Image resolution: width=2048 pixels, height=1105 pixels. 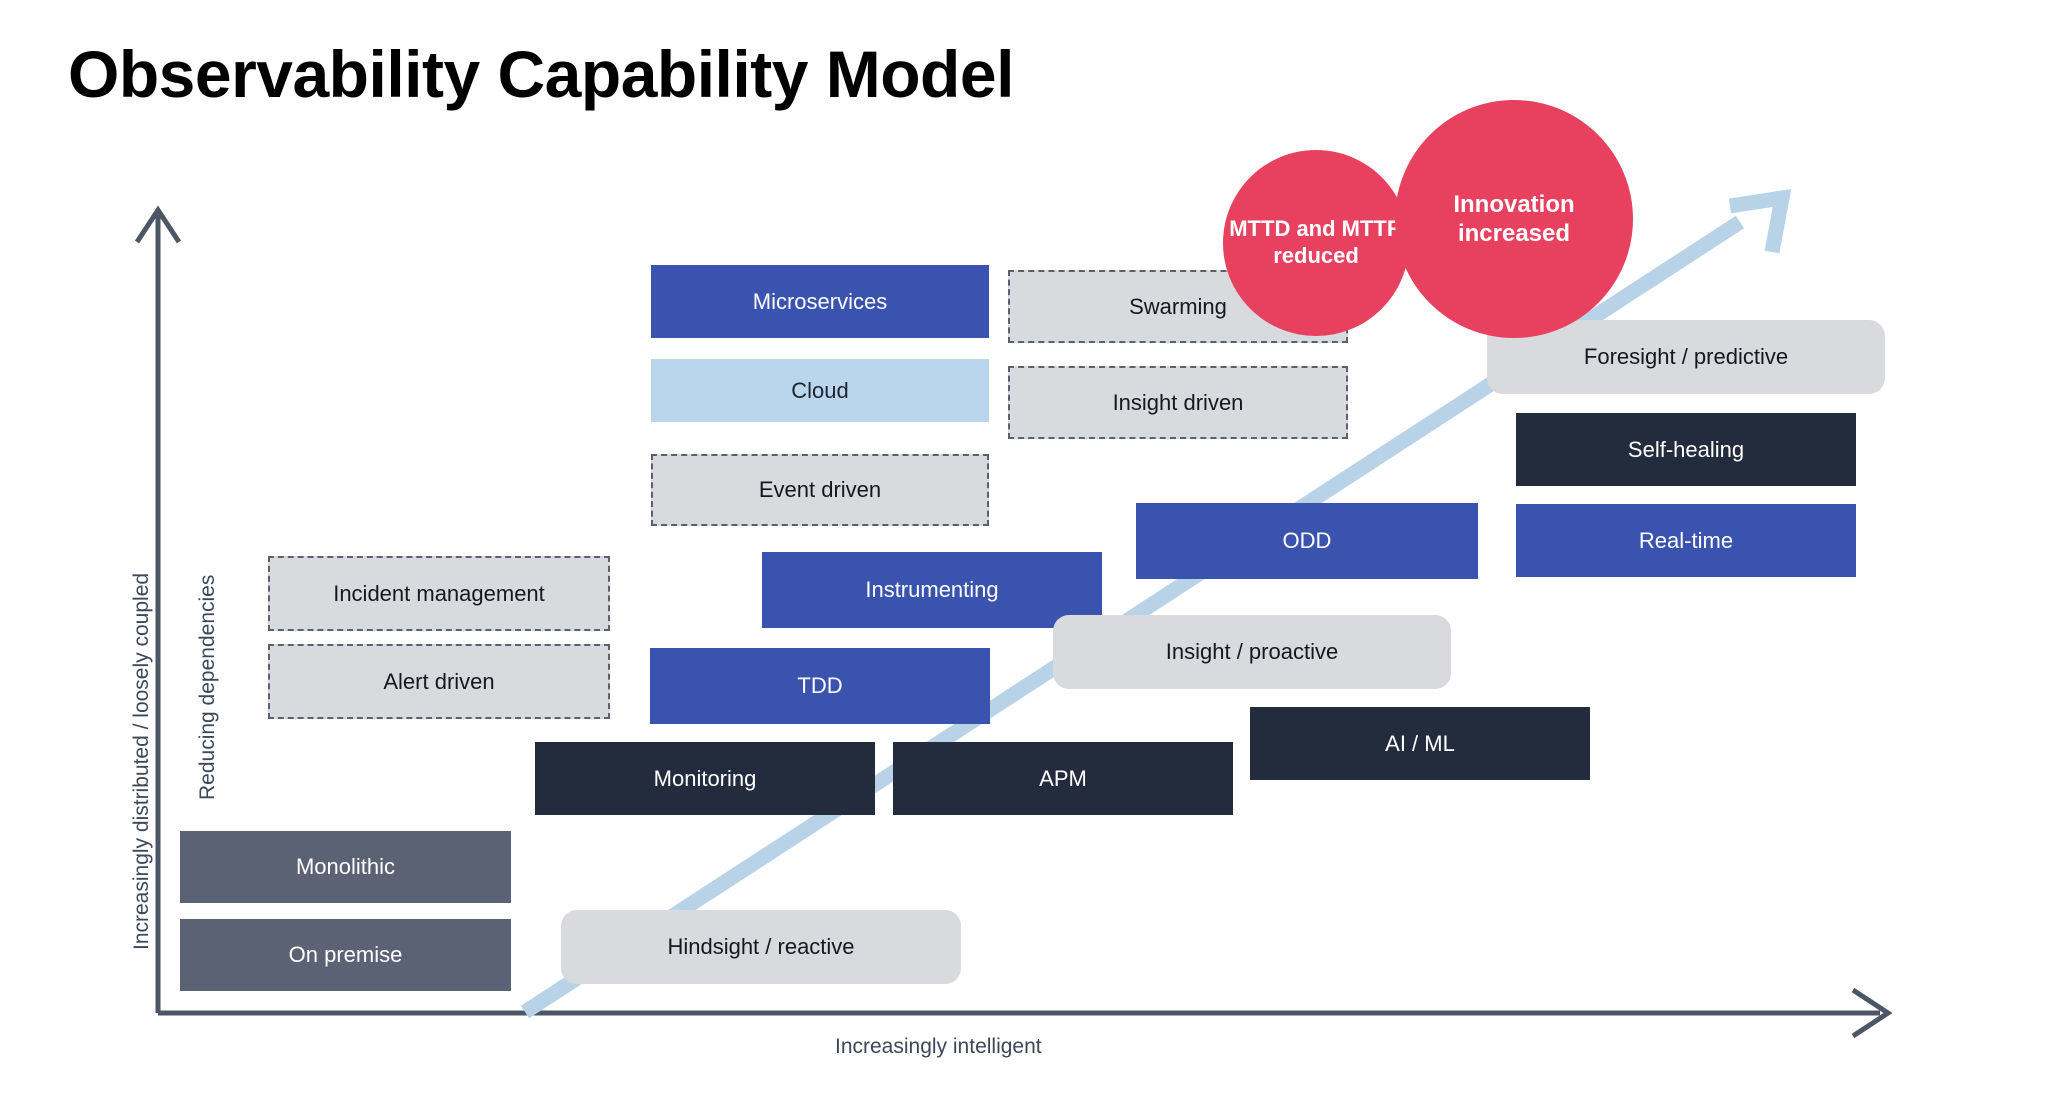 I want to click on node-event-driven: Event driven, so click(x=820, y=490).